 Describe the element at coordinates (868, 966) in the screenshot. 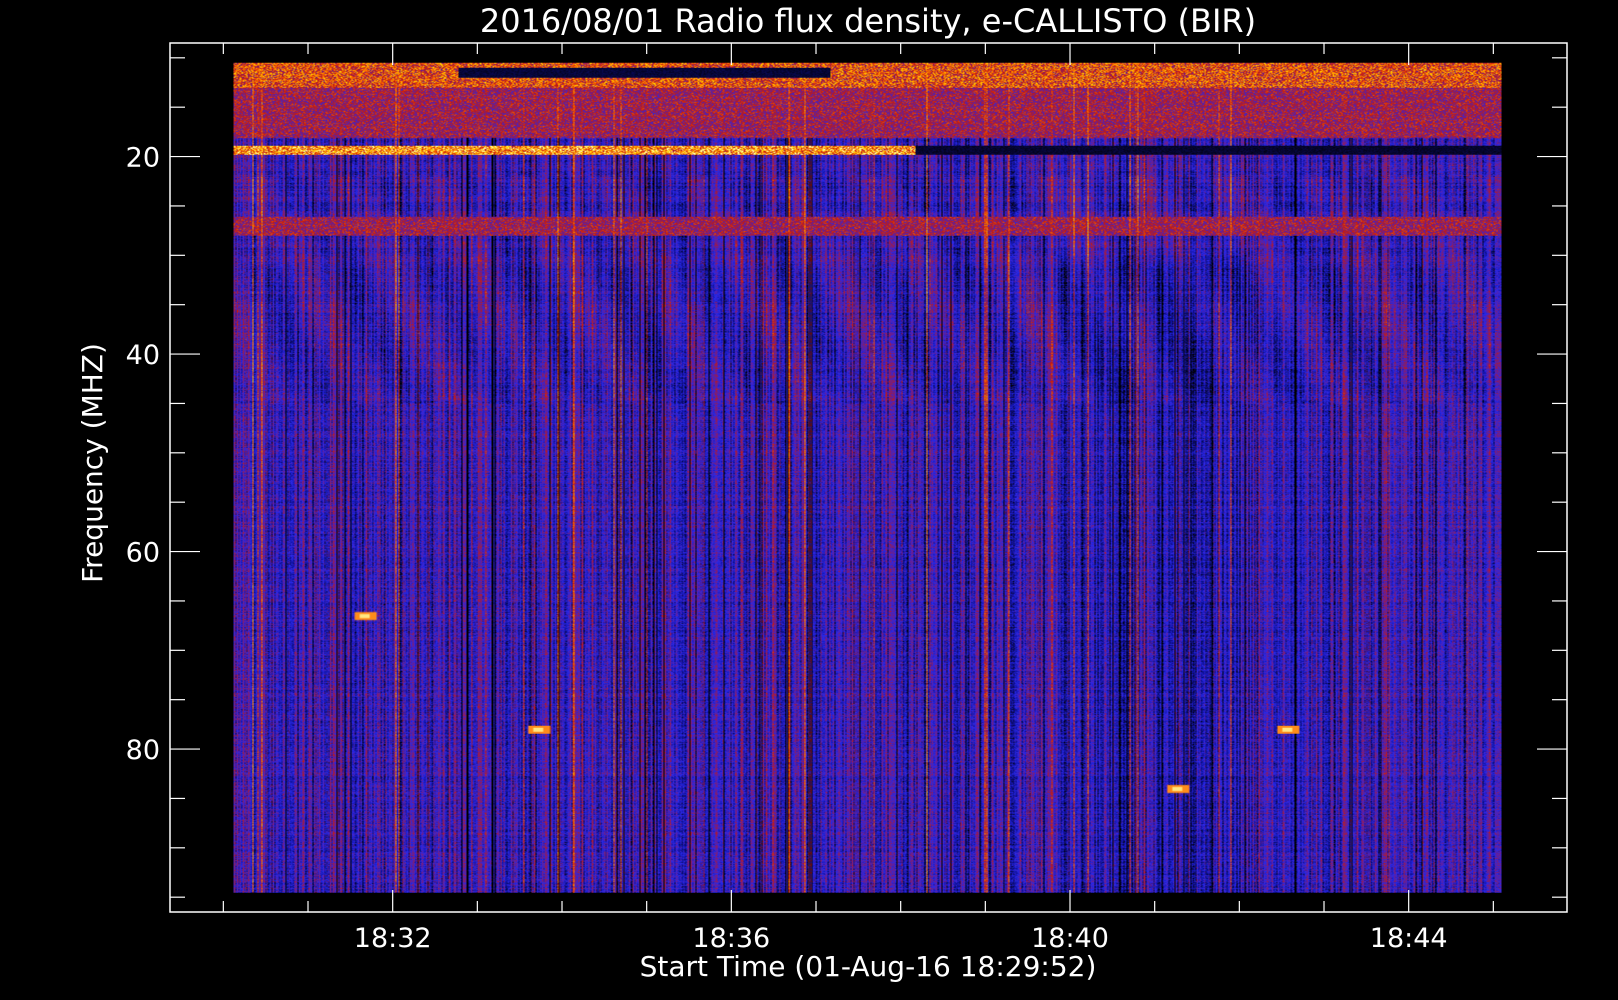

I see `x-axis-label: Start Time (01-Aug-16 18:29:52)` at that location.